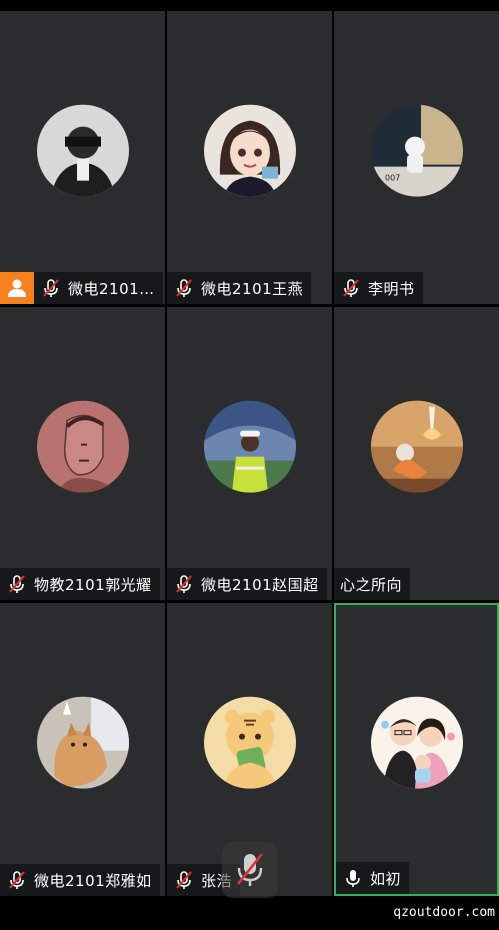 The image size is (499, 930). What do you see at coordinates (82, 446) in the screenshot?
I see `avatar-icon-sketch-portrait` at bounding box center [82, 446].